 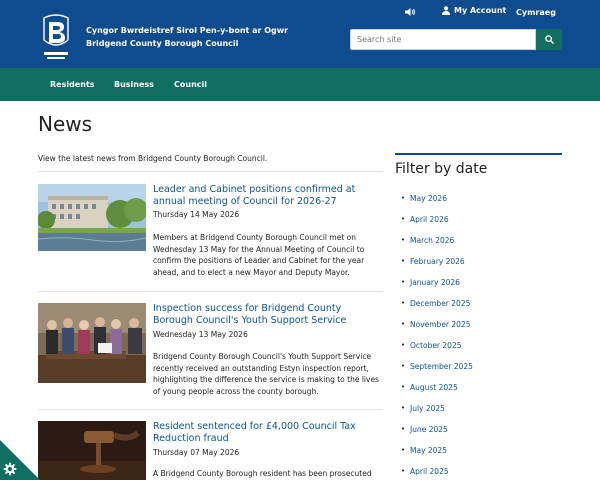 I want to click on date-filter-item: • December 2025, so click(x=437, y=309).